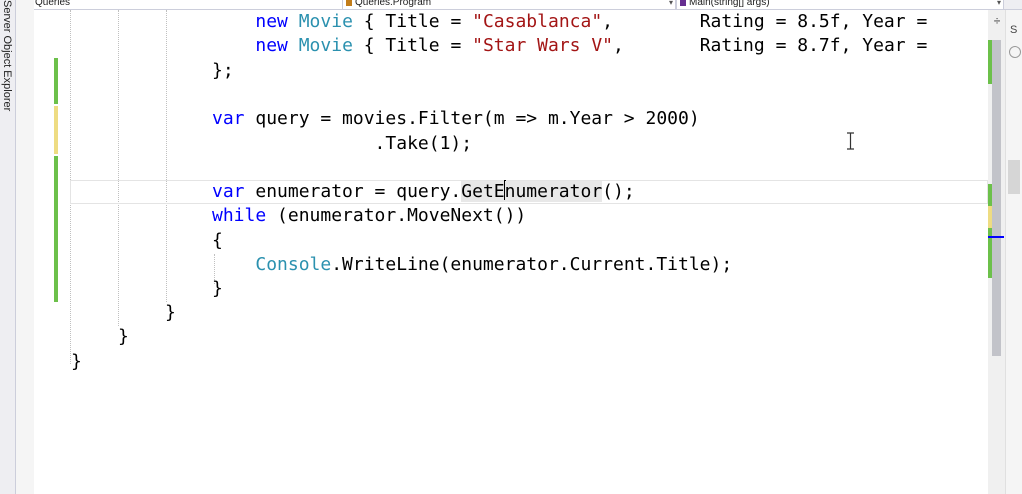 This screenshot has height=494, width=1022. What do you see at coordinates (770, 21) in the screenshot?
I see `code-token: , Rating = 8.5f, Year =` at bounding box center [770, 21].